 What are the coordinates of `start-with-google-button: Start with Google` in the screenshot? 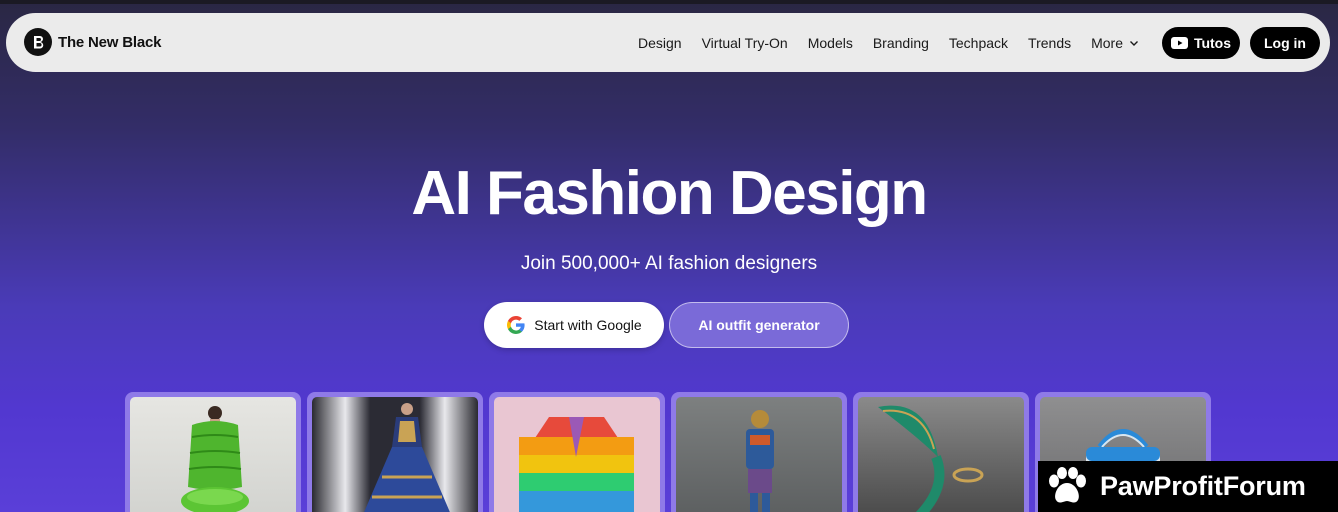 It's located at (574, 325).